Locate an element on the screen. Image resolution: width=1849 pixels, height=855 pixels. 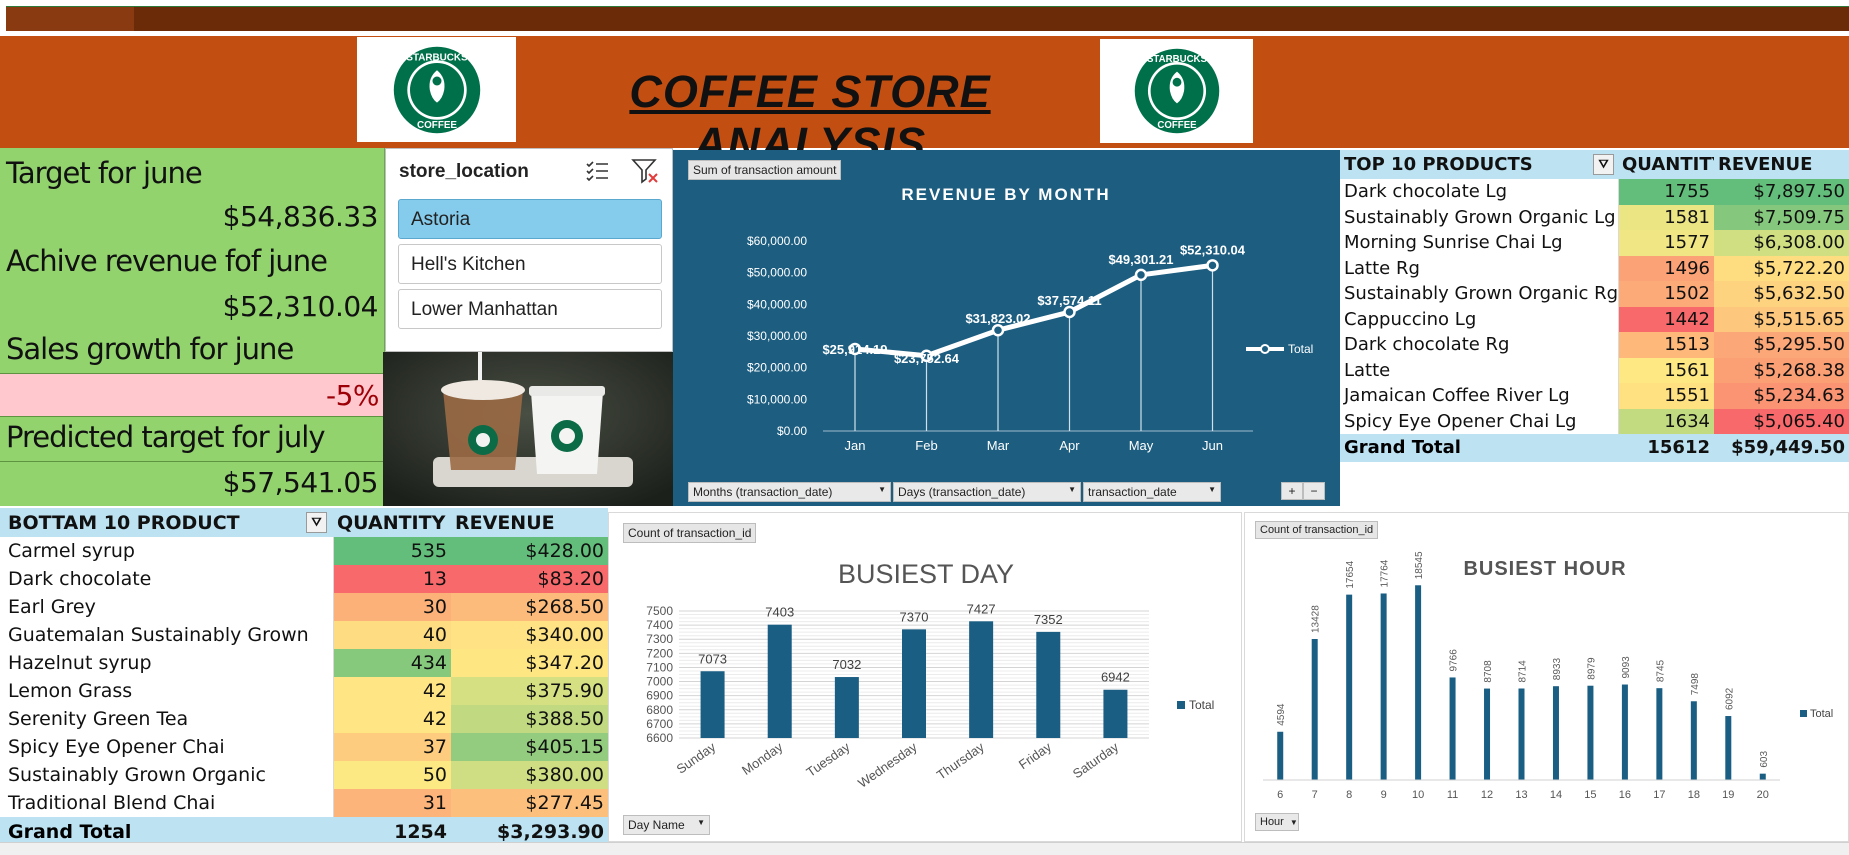
product-name-cell: Traditional Blend Chai is located at coordinates (167, 803).